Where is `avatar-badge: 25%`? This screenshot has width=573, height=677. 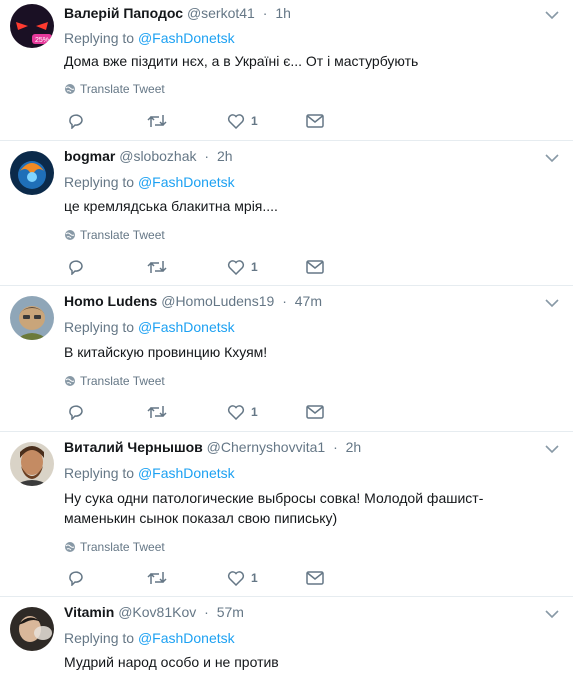
avatar-badge: 25% is located at coordinates (42, 40).